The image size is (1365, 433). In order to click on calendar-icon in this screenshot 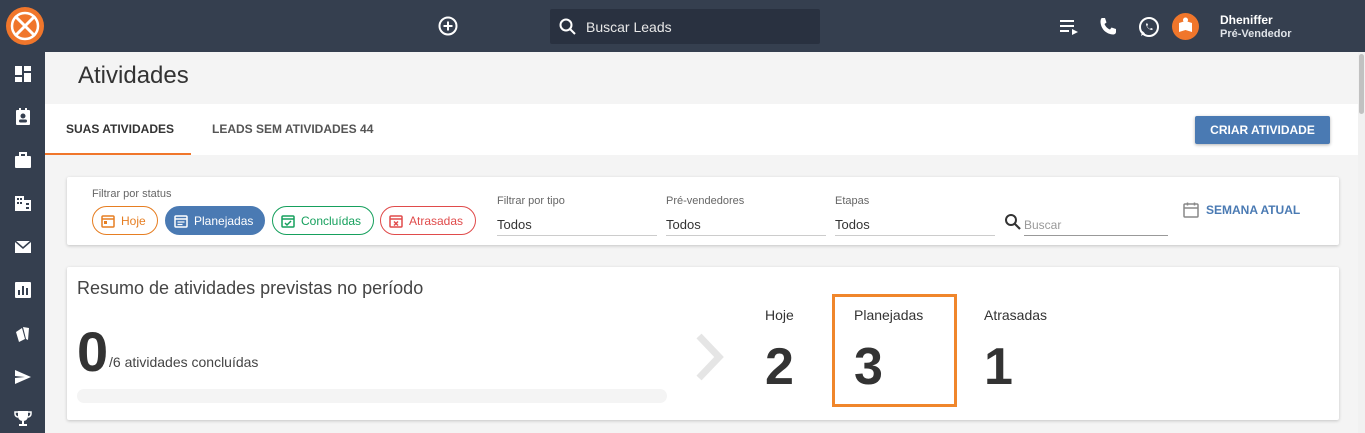, I will do `click(1191, 210)`.